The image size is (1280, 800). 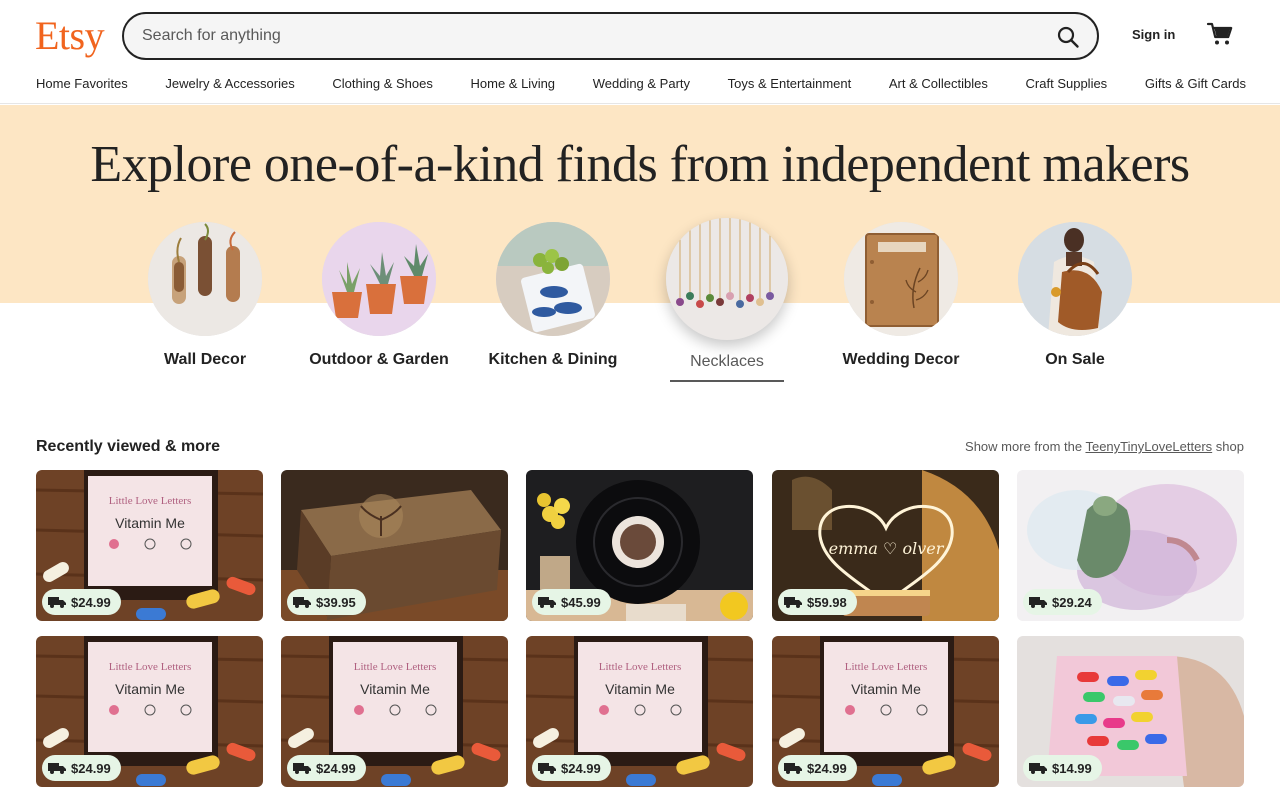 I want to click on price-badge: $45.99, so click(x=571, y=602).